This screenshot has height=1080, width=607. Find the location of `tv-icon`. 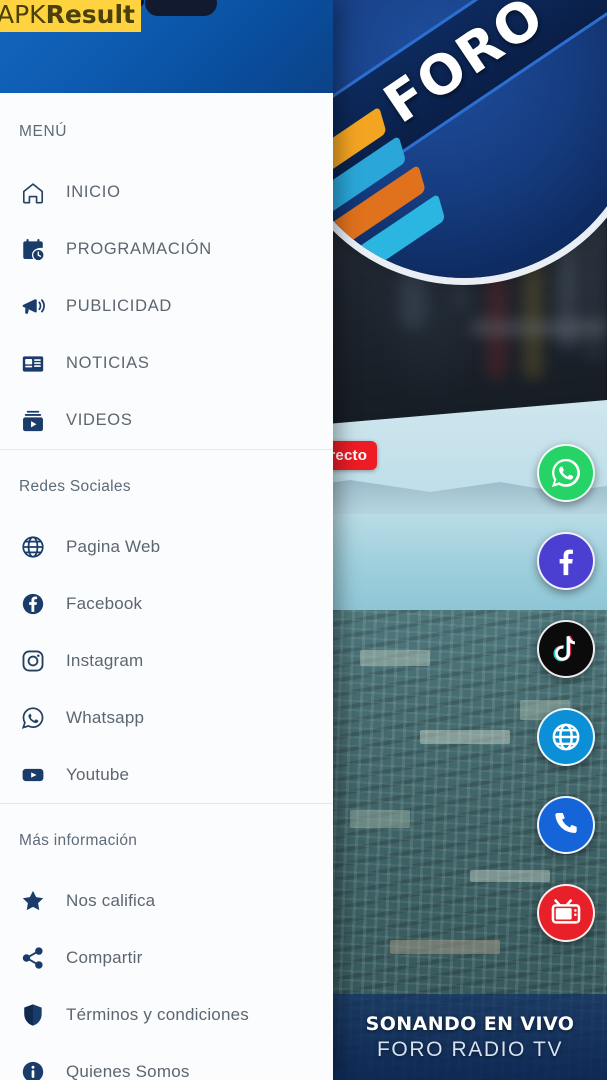

tv-icon is located at coordinates (566, 913).